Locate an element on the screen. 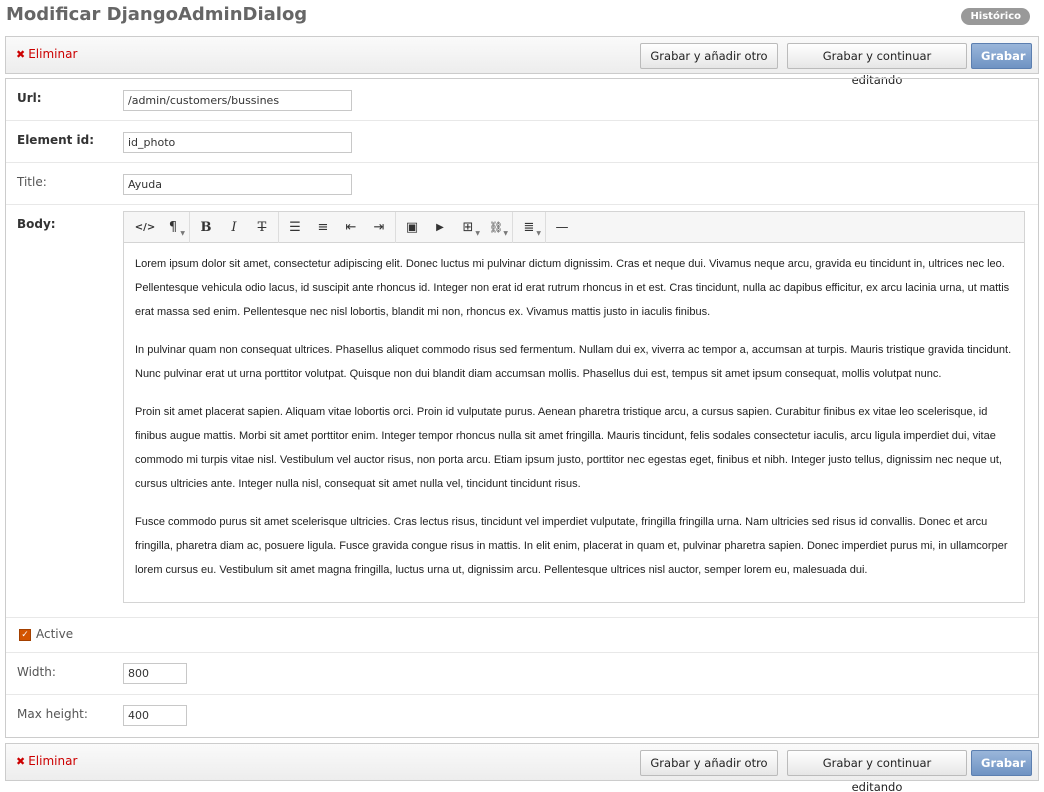  title-label: Title: is located at coordinates (32, 182).